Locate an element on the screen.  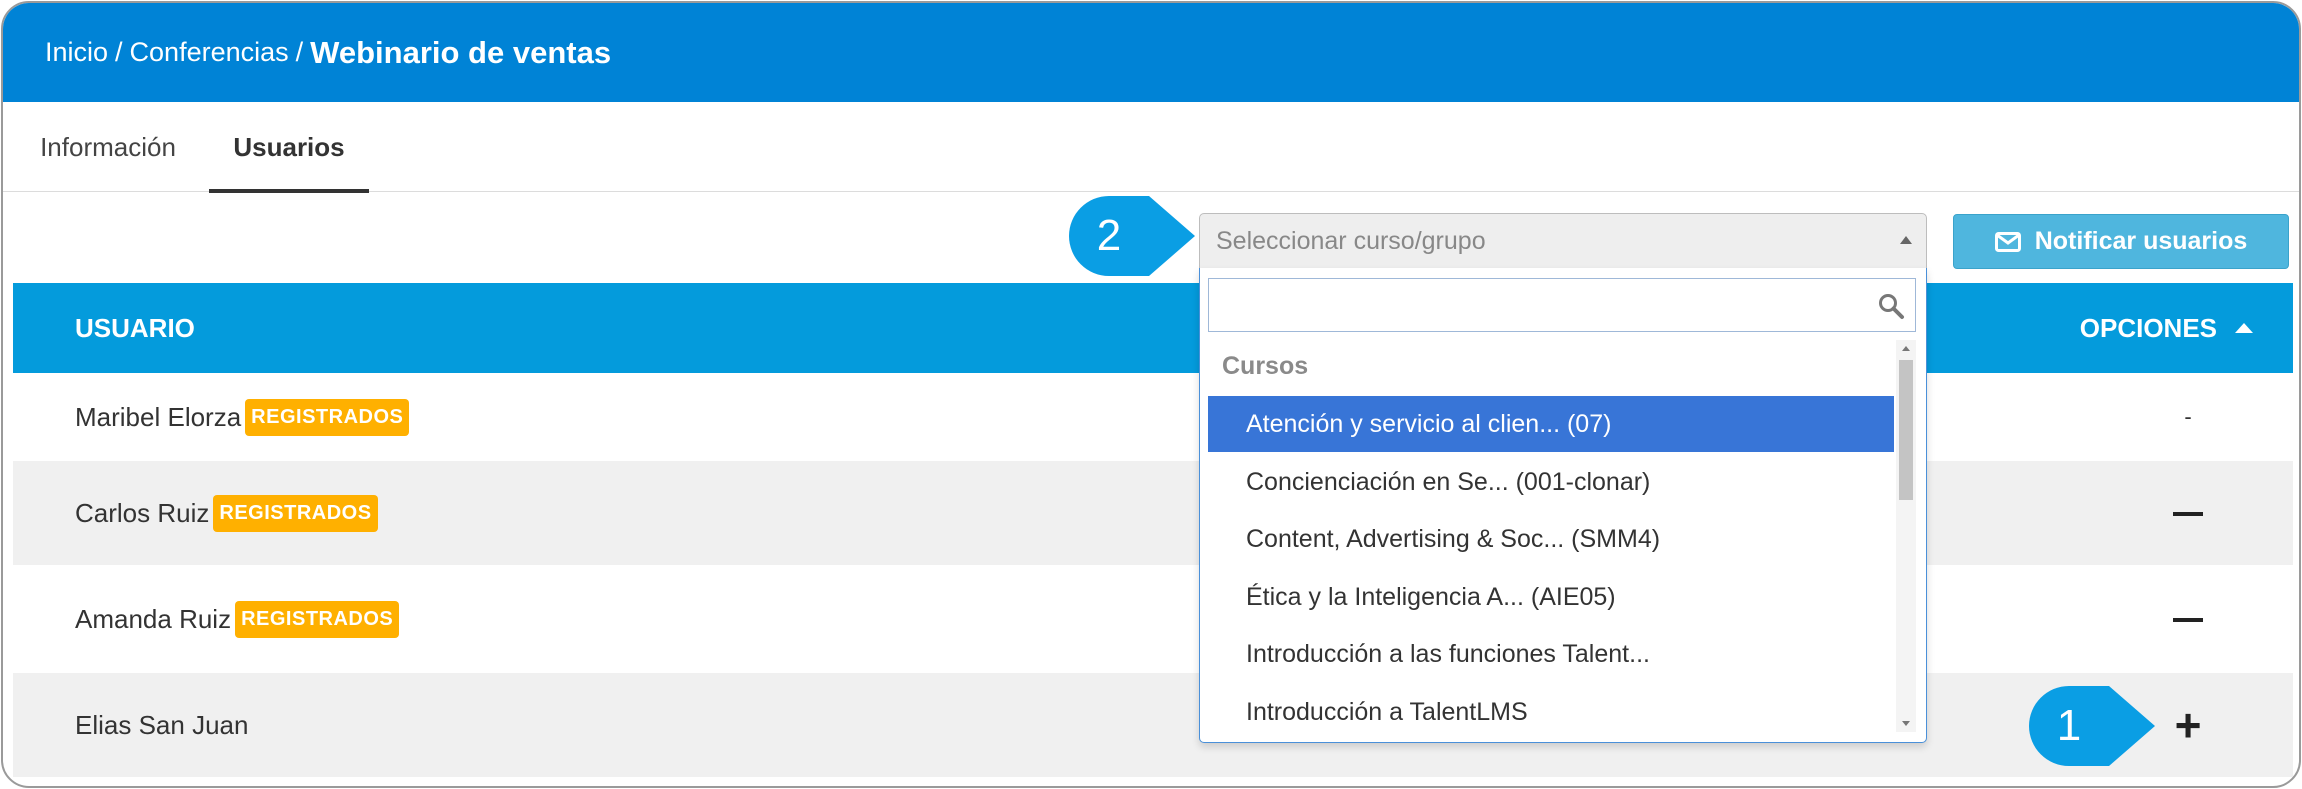
table-row: Elias San Juan + is located at coordinates (1153, 725).